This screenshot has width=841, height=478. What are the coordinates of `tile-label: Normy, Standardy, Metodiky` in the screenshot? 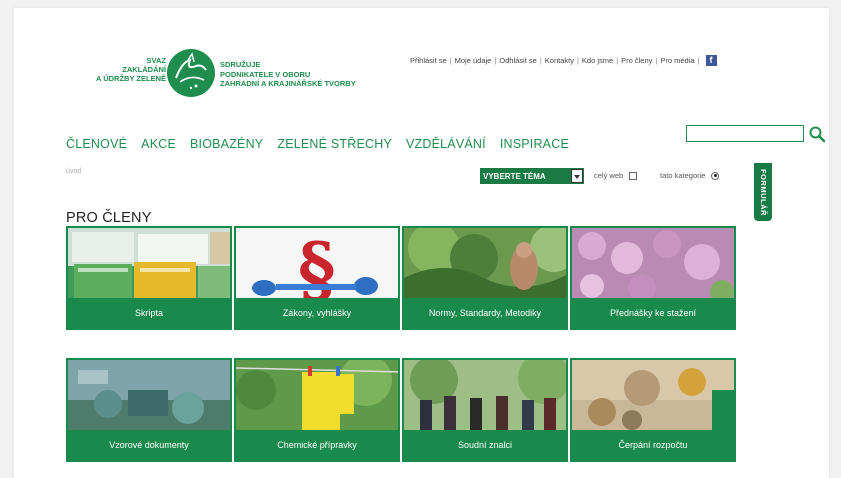 It's located at (485, 313).